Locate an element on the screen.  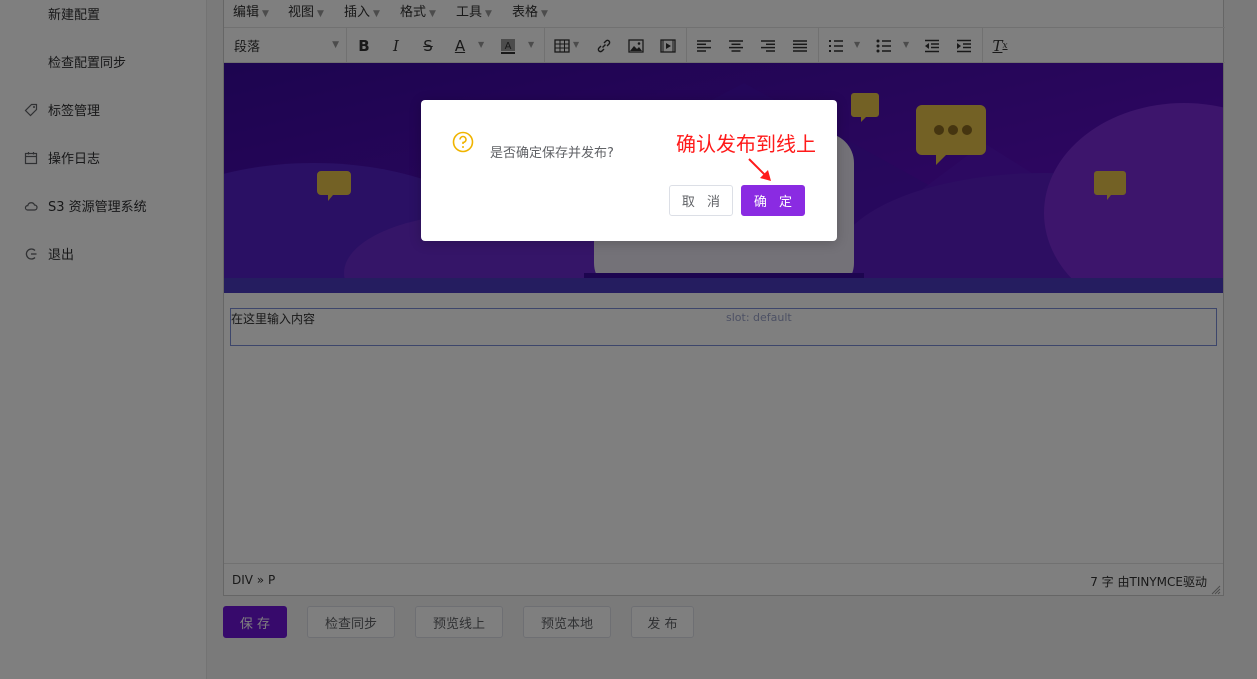
question-icon is located at coordinates (463, 142).